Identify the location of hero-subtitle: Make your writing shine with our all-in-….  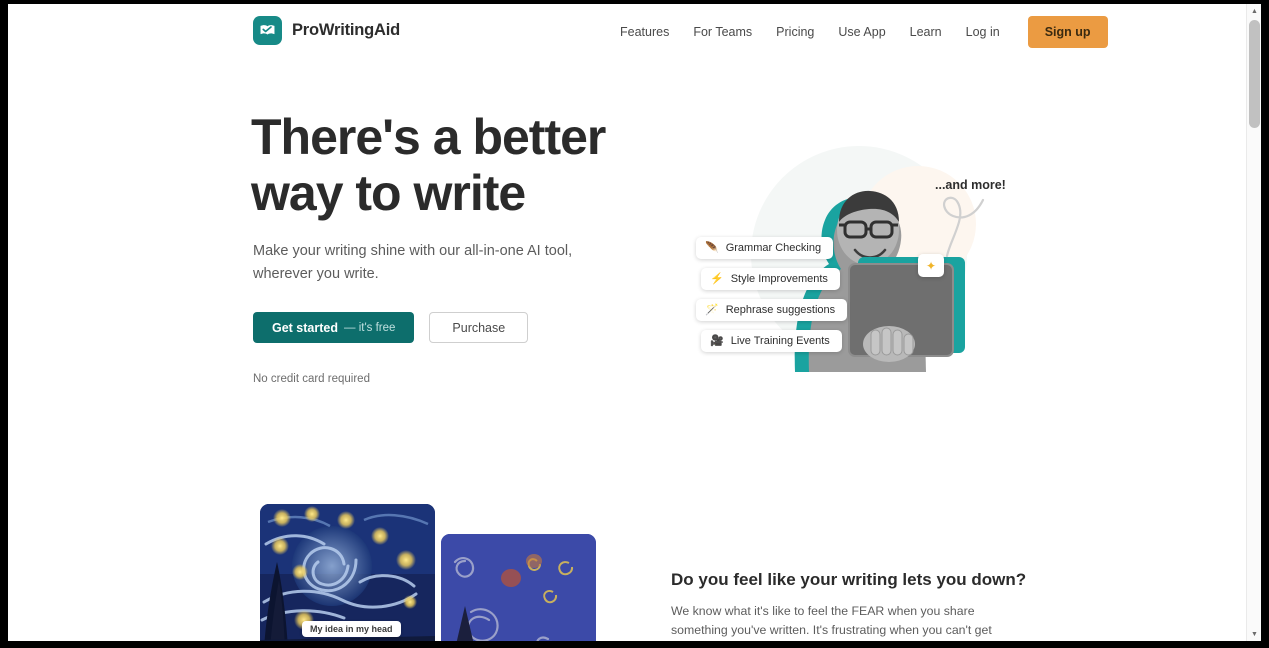
(413, 262).